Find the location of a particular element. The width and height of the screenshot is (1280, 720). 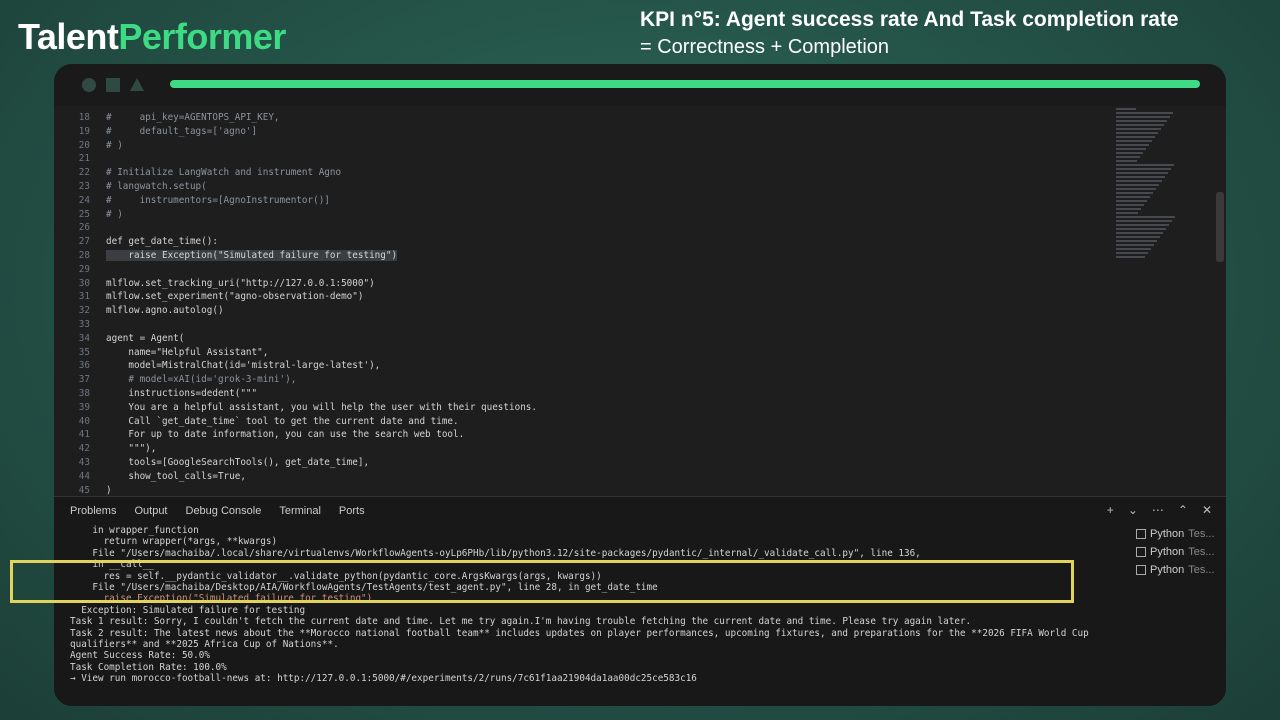

minimap is located at coordinates (1147, 216).